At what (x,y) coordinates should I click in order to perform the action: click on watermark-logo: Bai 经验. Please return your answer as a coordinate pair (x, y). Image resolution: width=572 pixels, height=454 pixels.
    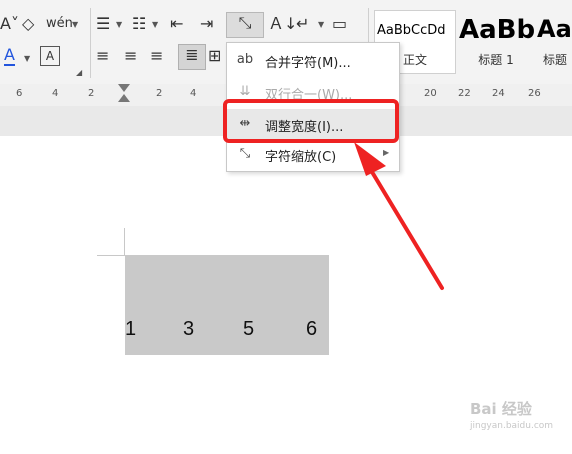
    Looking at the image, I should click on (501, 409).